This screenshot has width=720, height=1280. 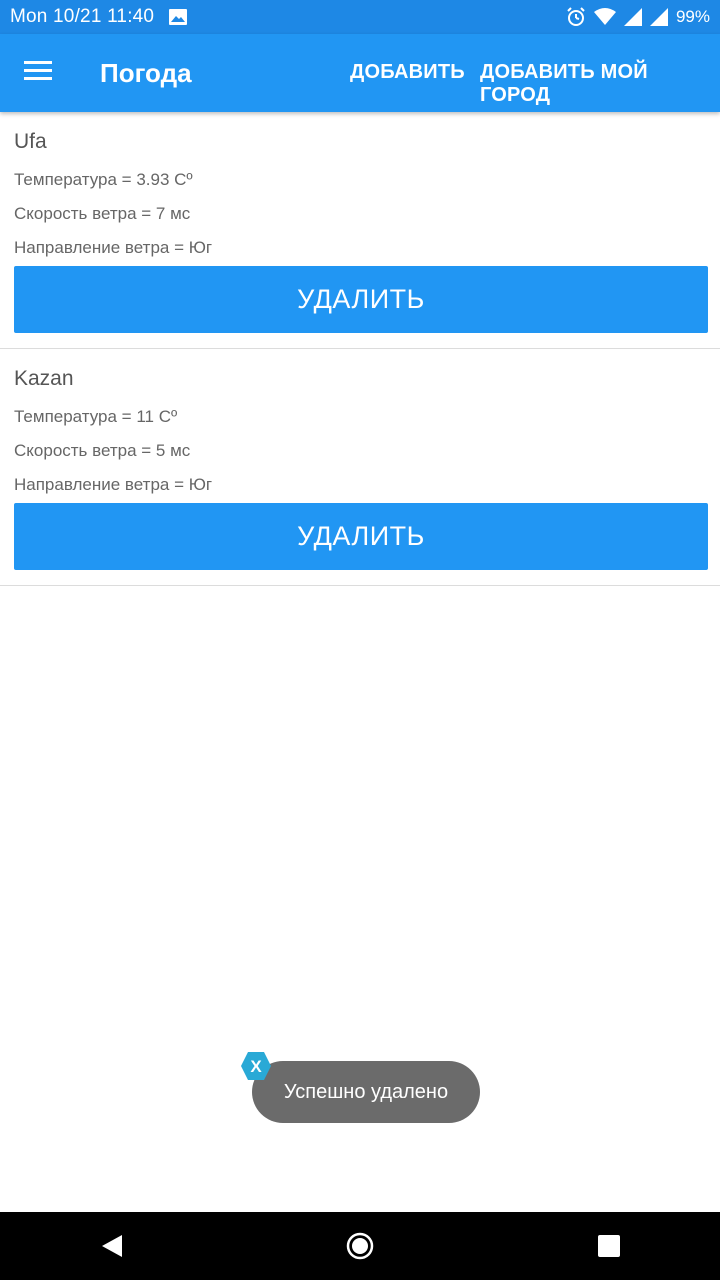 I want to click on home-icon, so click(x=360, y=1246).